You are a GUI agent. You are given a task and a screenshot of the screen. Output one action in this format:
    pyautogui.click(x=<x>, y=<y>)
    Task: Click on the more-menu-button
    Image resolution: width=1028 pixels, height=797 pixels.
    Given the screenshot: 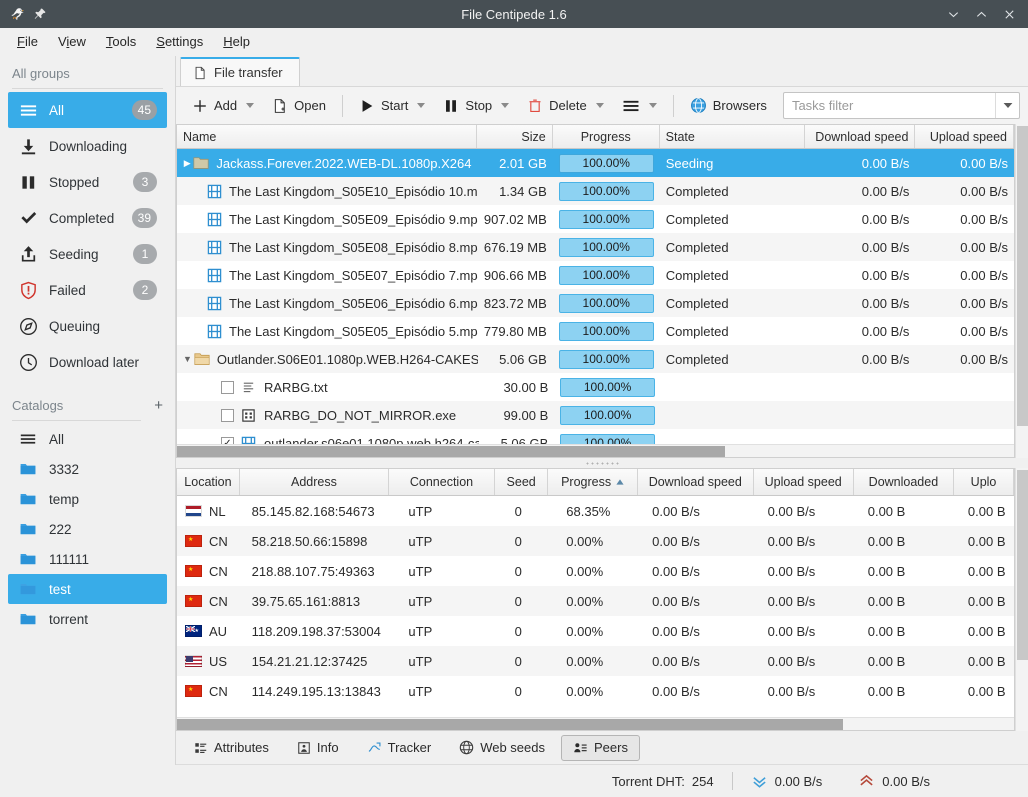 What is the action you would take?
    pyautogui.click(x=639, y=106)
    